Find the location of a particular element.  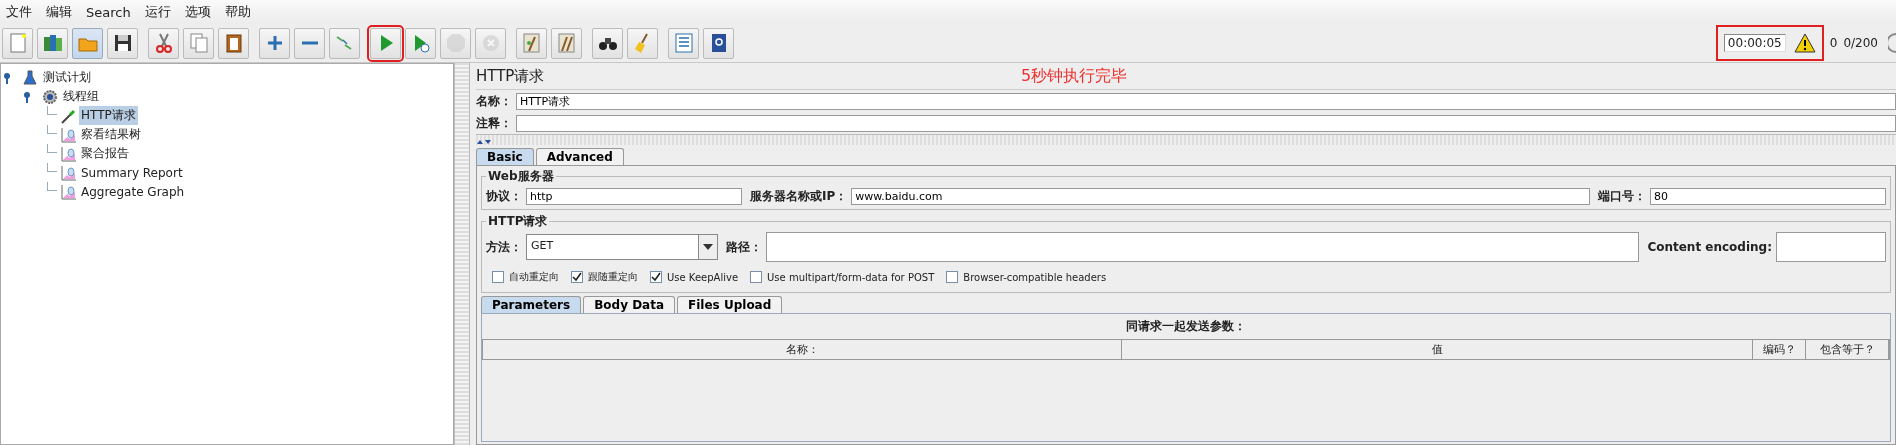

checkbox-label: 自动重定向 is located at coordinates (534, 277).